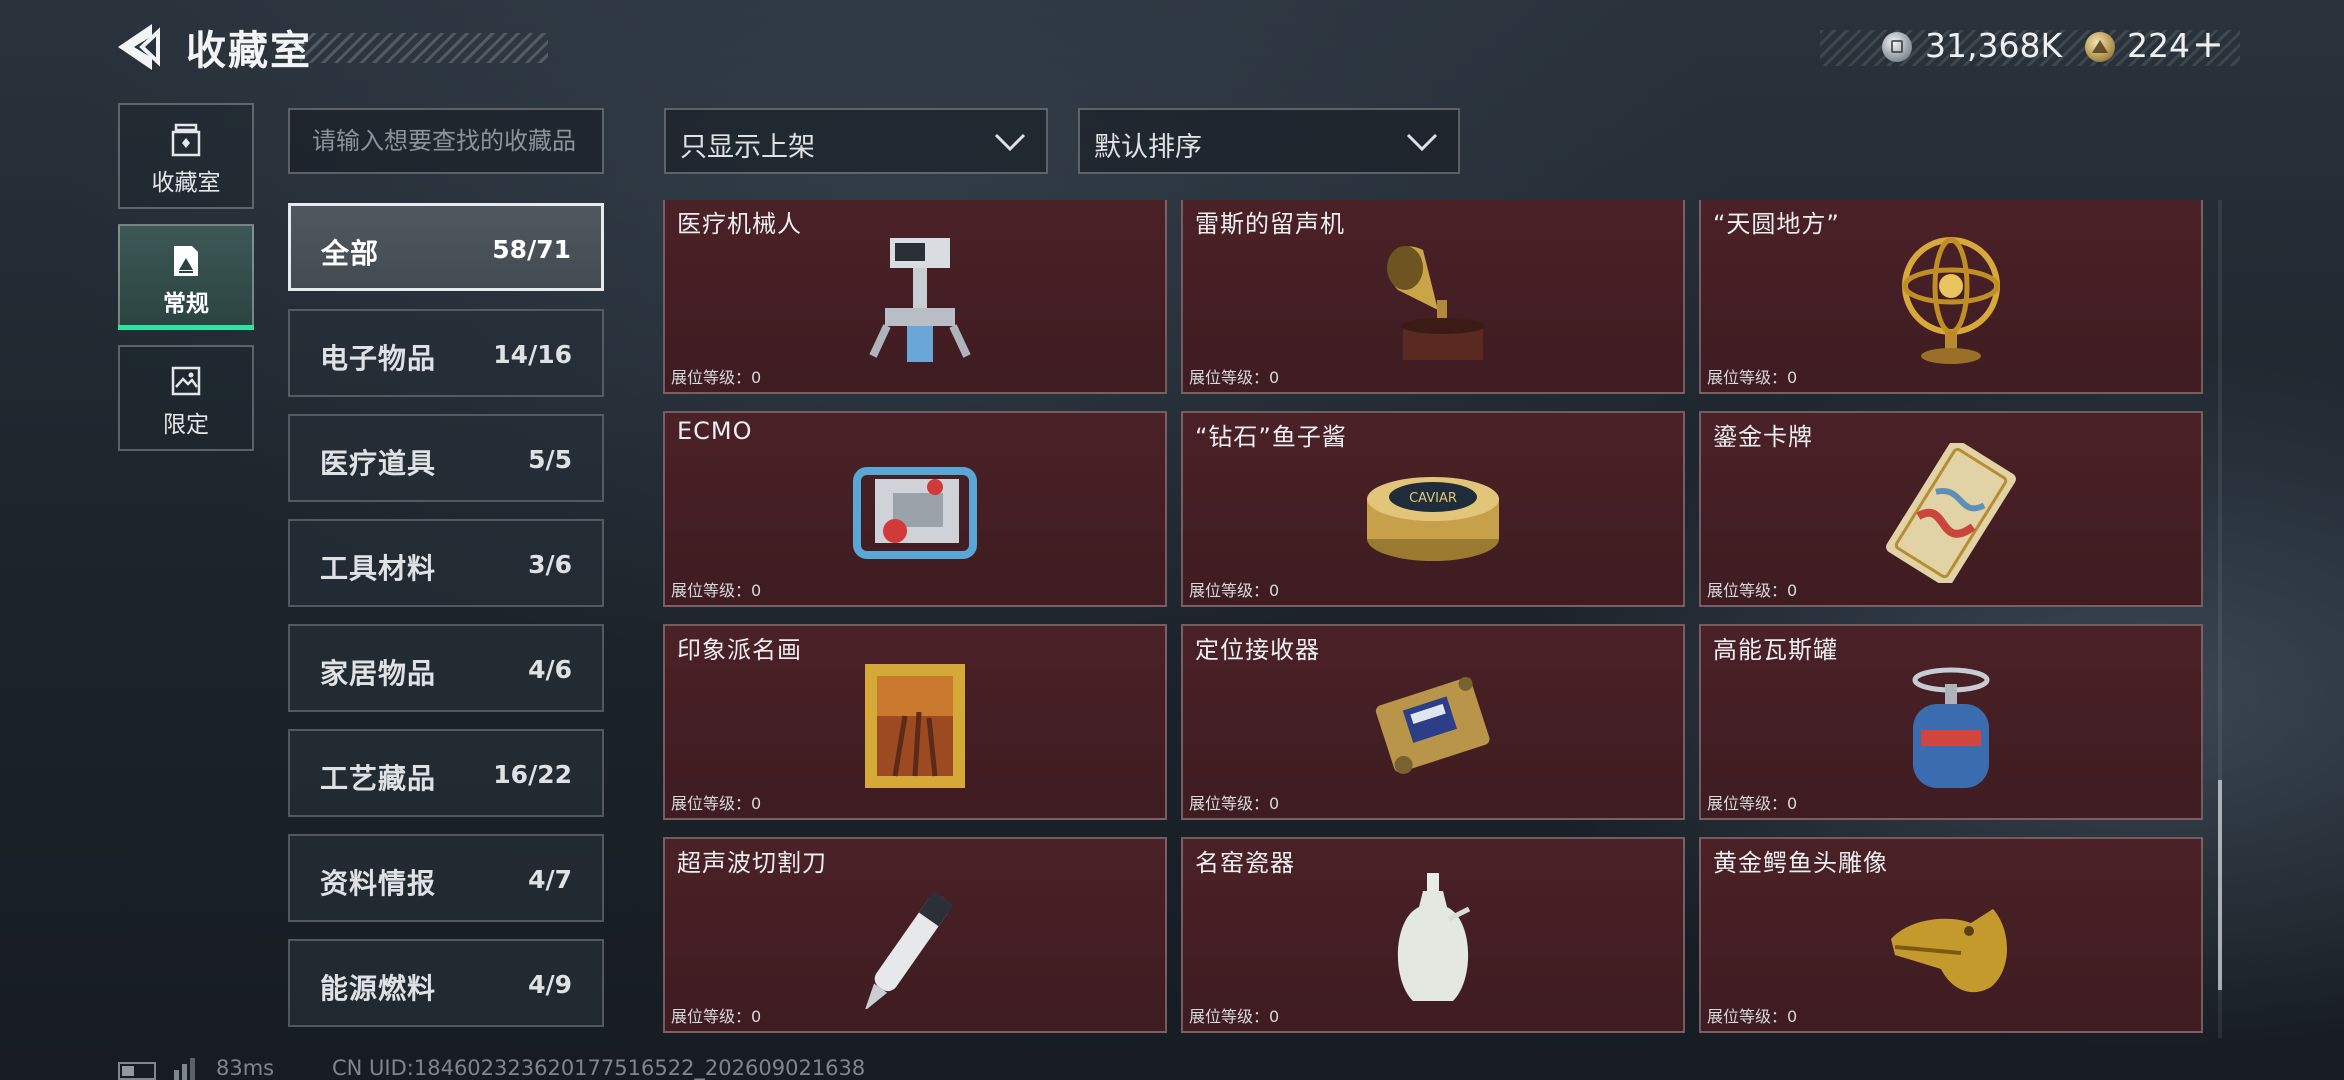  What do you see at coordinates (1269, 141) in the screenshot?
I see `sort-dropdown: 默认排序` at bounding box center [1269, 141].